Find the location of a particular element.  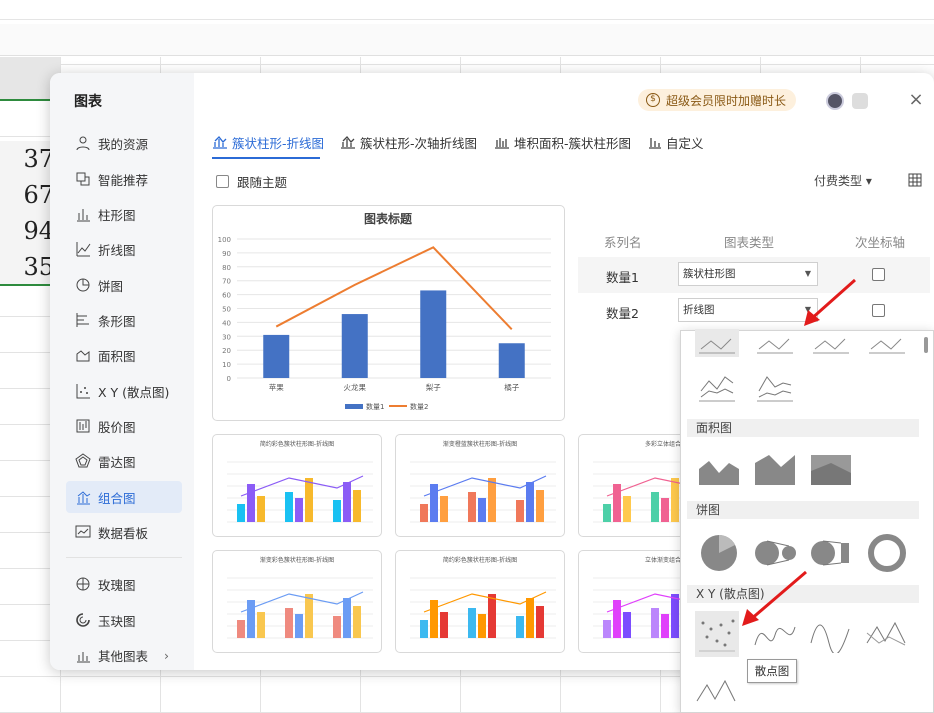

pie-chart-thumb is located at coordinates (719, 551).